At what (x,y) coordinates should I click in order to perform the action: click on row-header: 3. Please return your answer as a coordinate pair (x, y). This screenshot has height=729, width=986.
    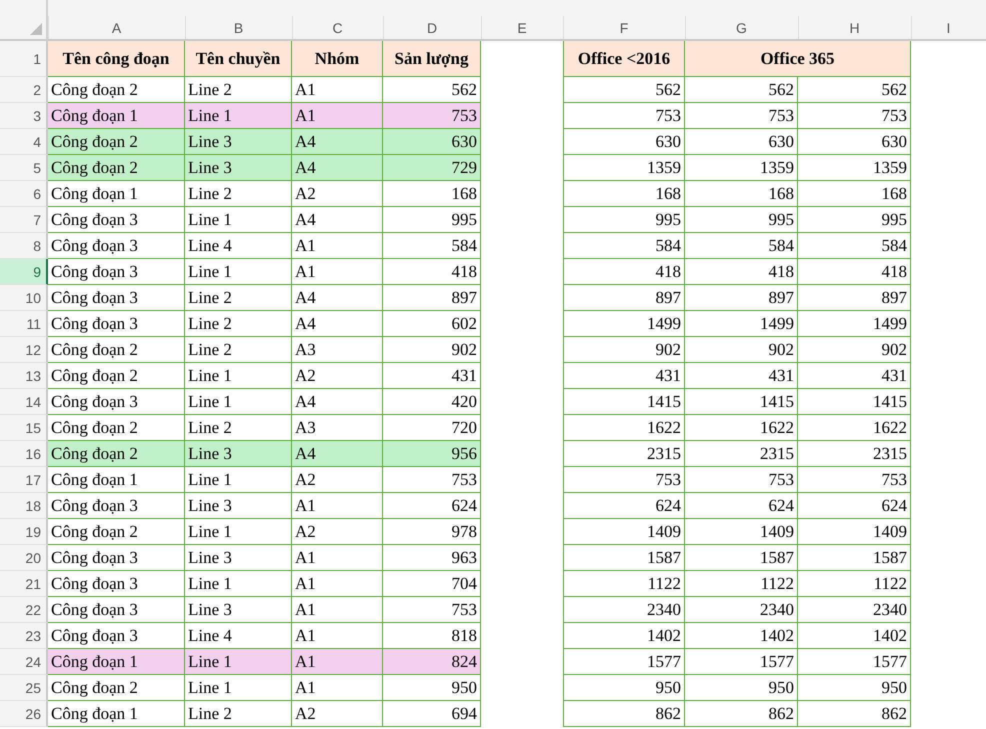
    Looking at the image, I should click on (24, 116).